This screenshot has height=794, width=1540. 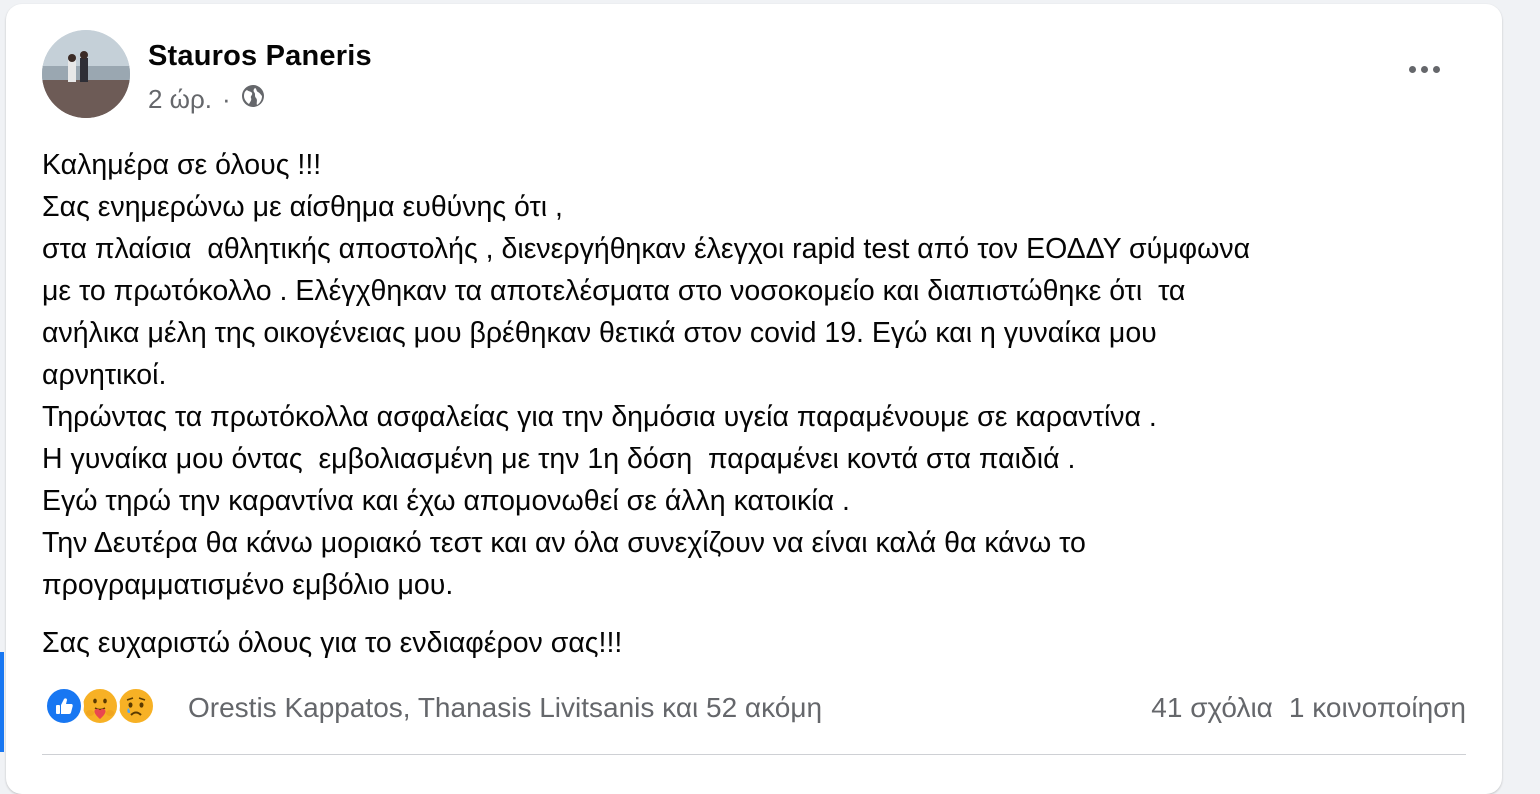 I want to click on comments-count: 41 σχόλια, so click(x=1212, y=708).